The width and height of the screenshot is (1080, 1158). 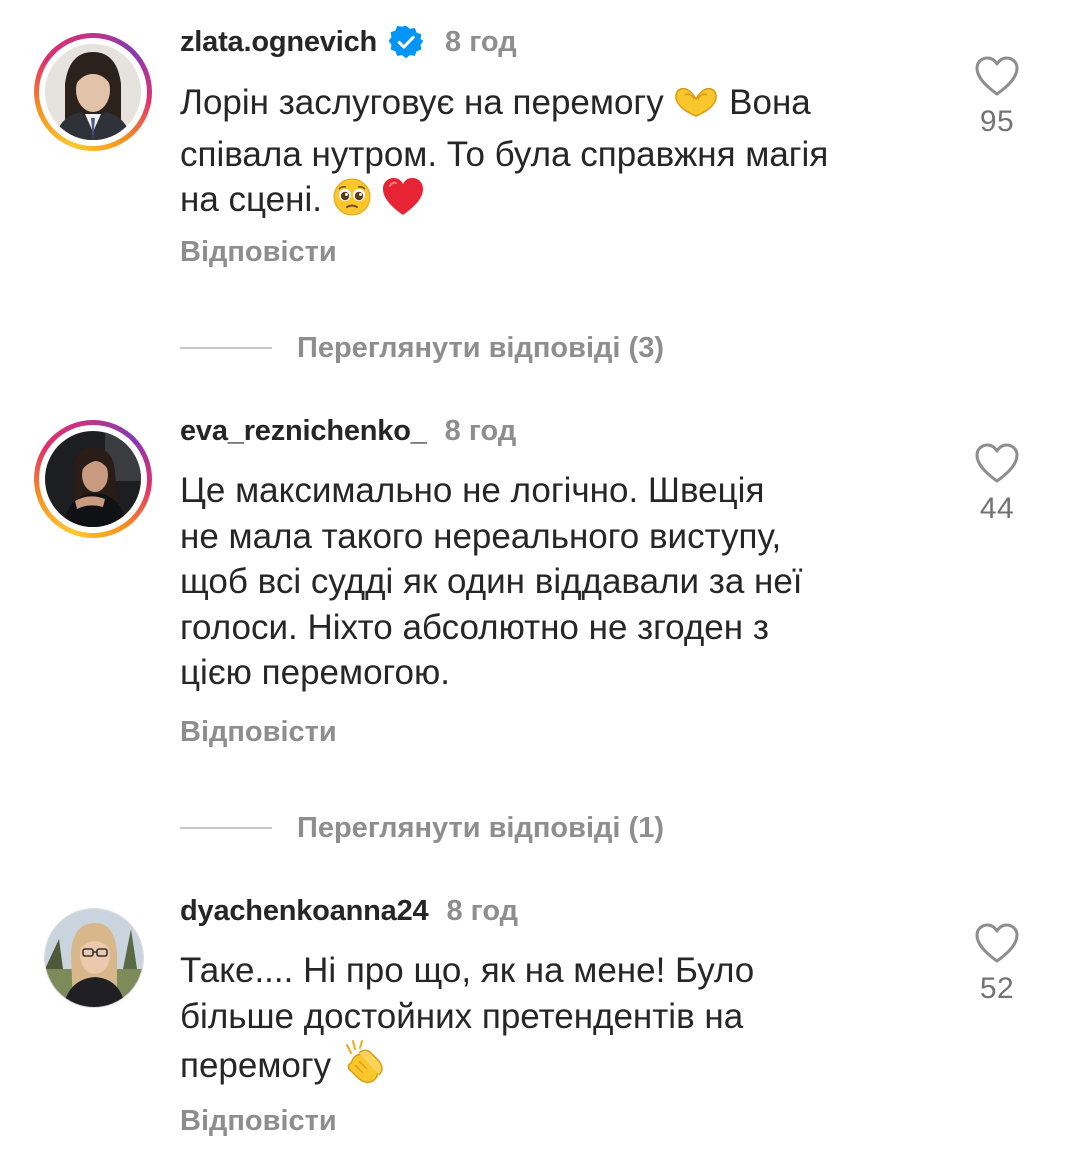 I want to click on comment-header: dyachenkoanna24 8 год, so click(x=349, y=911).